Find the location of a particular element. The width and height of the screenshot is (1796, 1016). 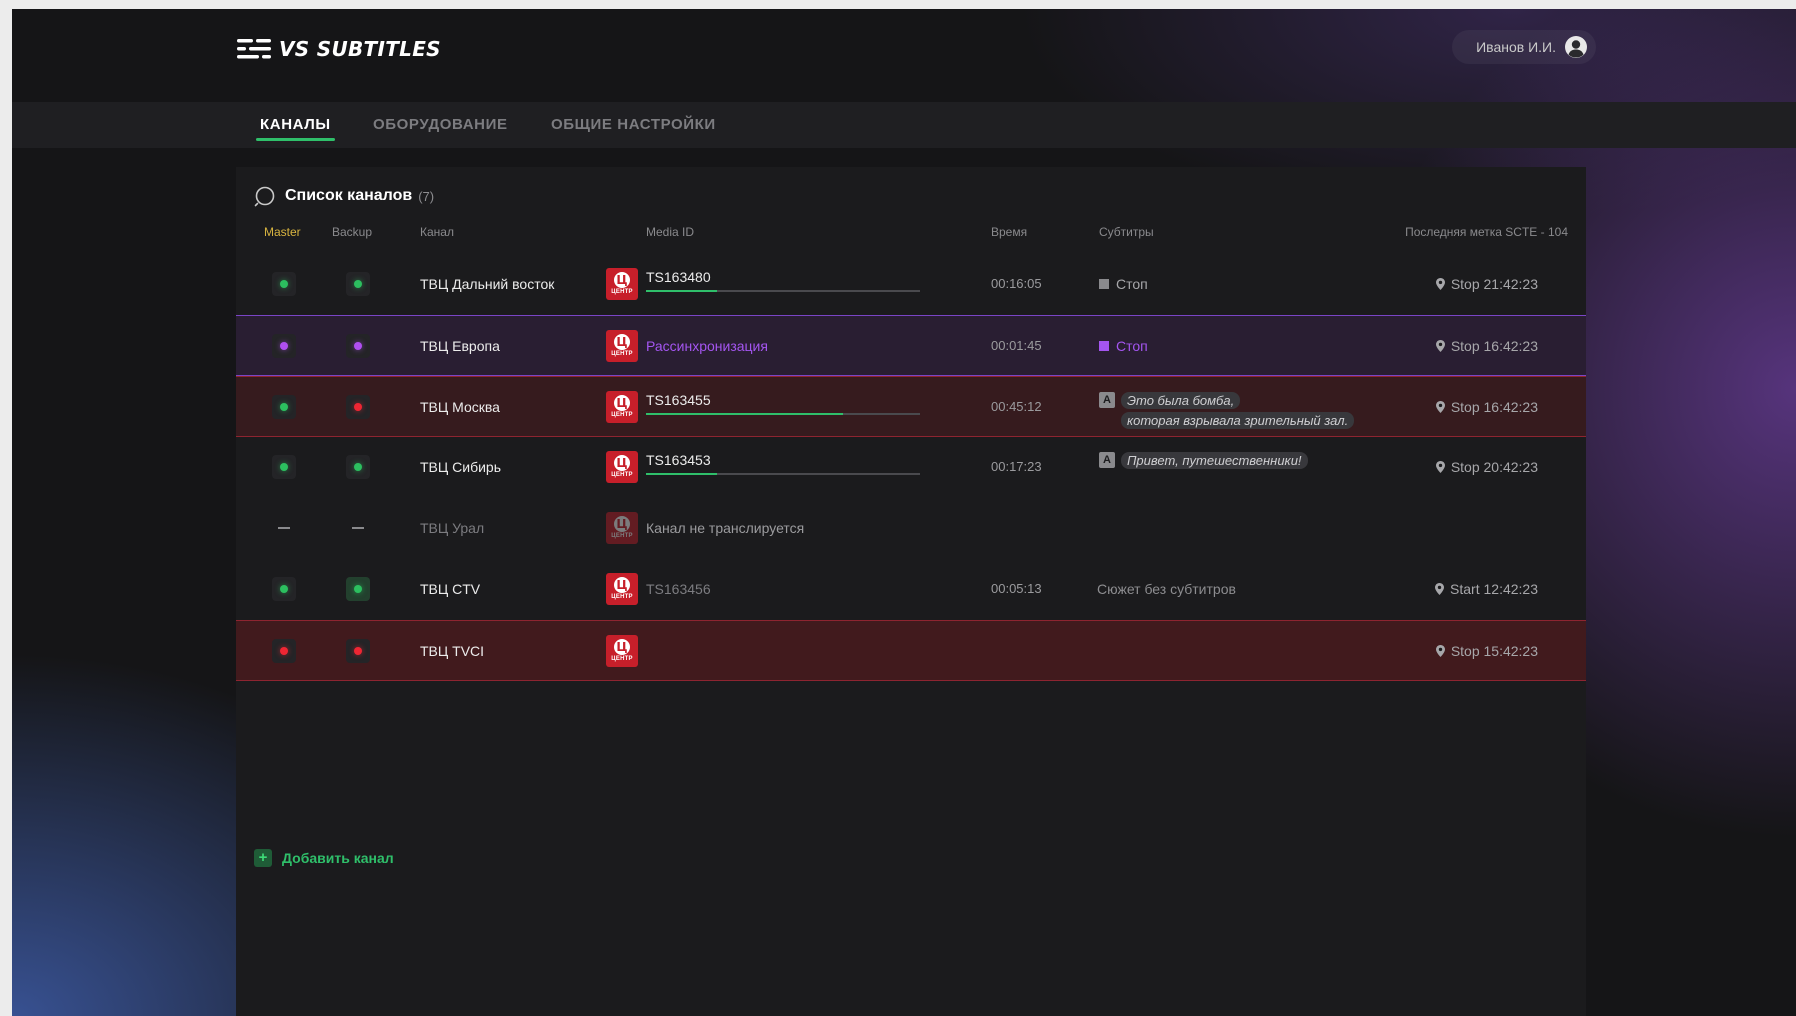

column-header-backup: Backup is located at coordinates (352, 232).